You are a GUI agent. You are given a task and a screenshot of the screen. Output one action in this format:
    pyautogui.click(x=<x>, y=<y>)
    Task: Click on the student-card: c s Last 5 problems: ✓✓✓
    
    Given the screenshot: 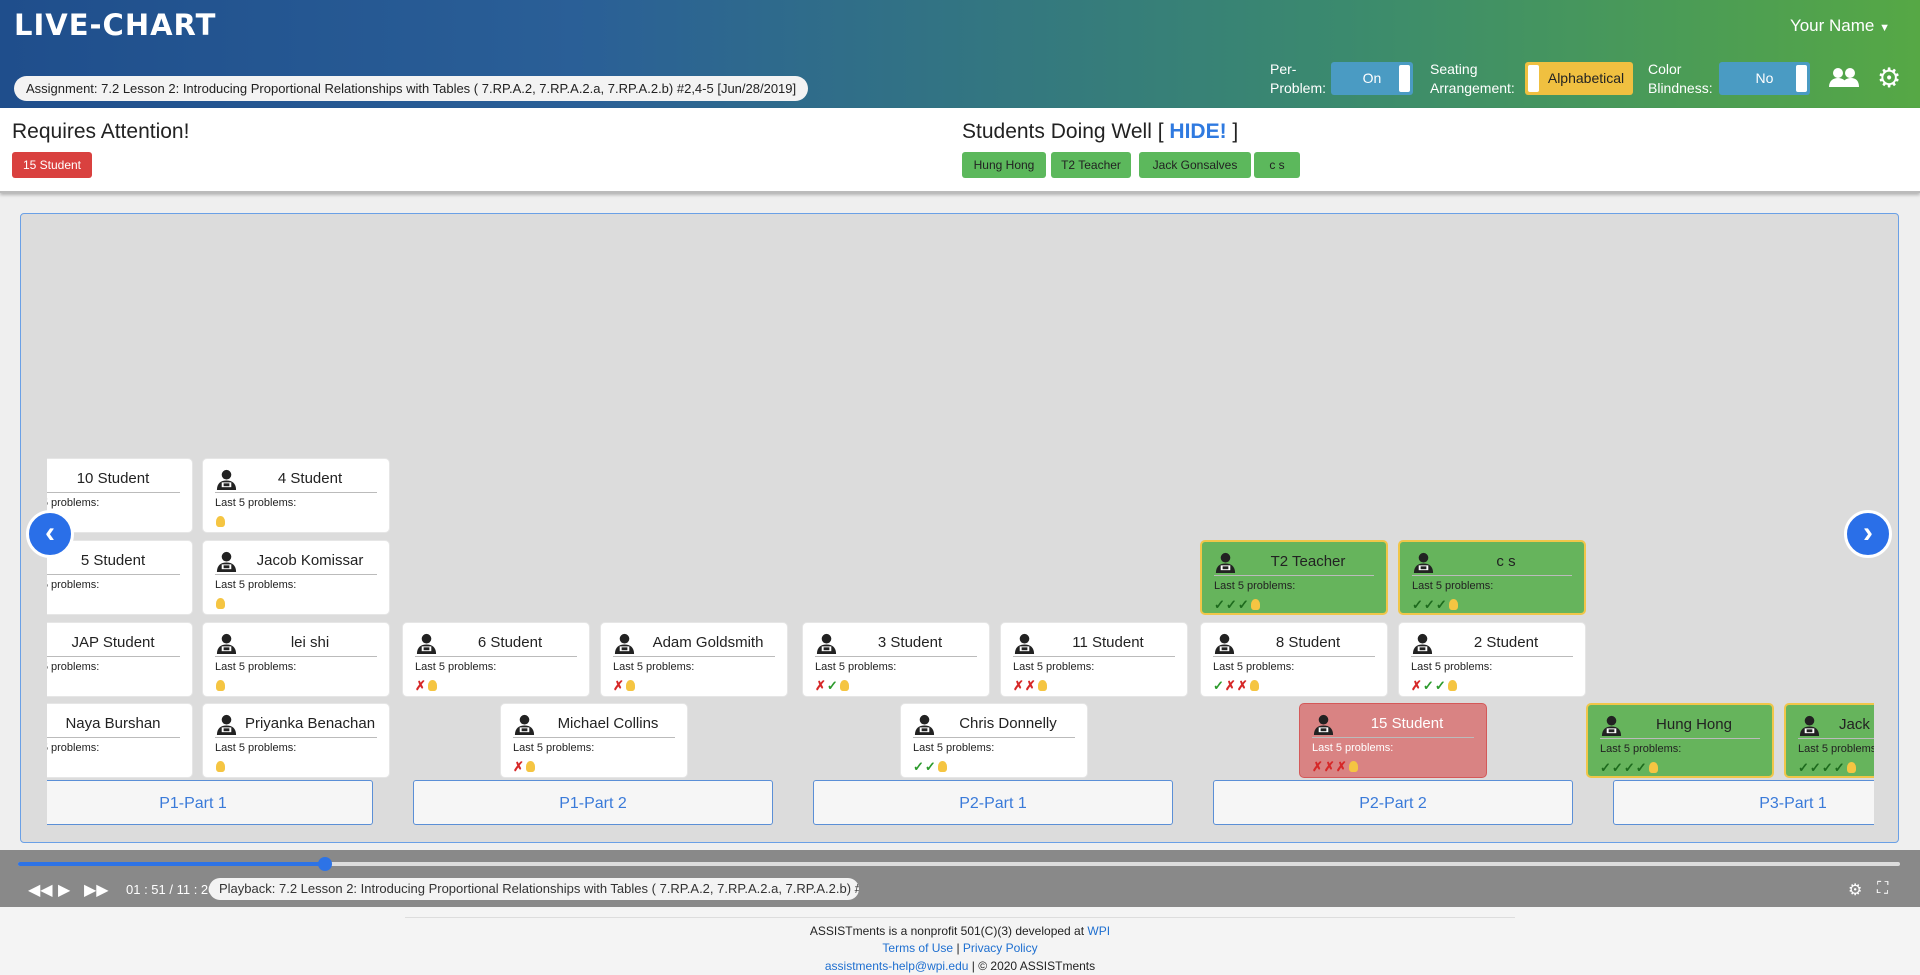 What is the action you would take?
    pyautogui.click(x=1492, y=577)
    